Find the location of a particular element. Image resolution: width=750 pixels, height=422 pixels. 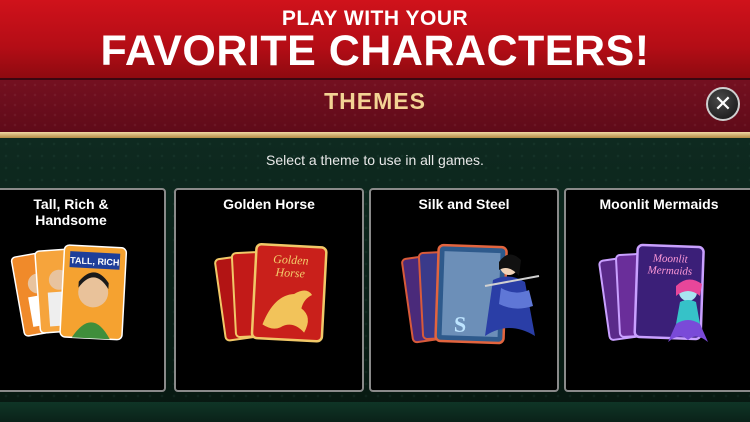

theme-tile-silk-and-steel: Silk and Steel S is located at coordinates (464, 290).